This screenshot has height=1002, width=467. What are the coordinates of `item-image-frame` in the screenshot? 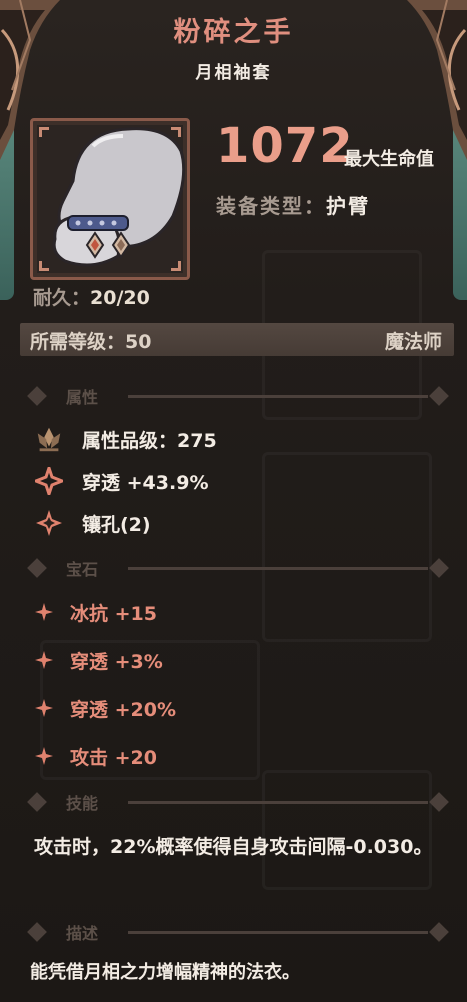 It's located at (110, 199).